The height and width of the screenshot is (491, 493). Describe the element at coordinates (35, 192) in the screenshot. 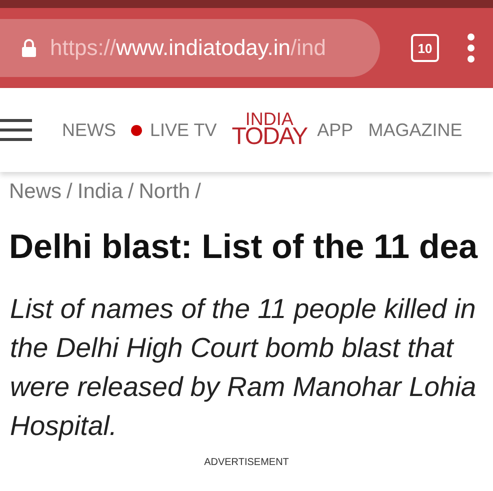

I see `breadcrumb-link: News` at that location.